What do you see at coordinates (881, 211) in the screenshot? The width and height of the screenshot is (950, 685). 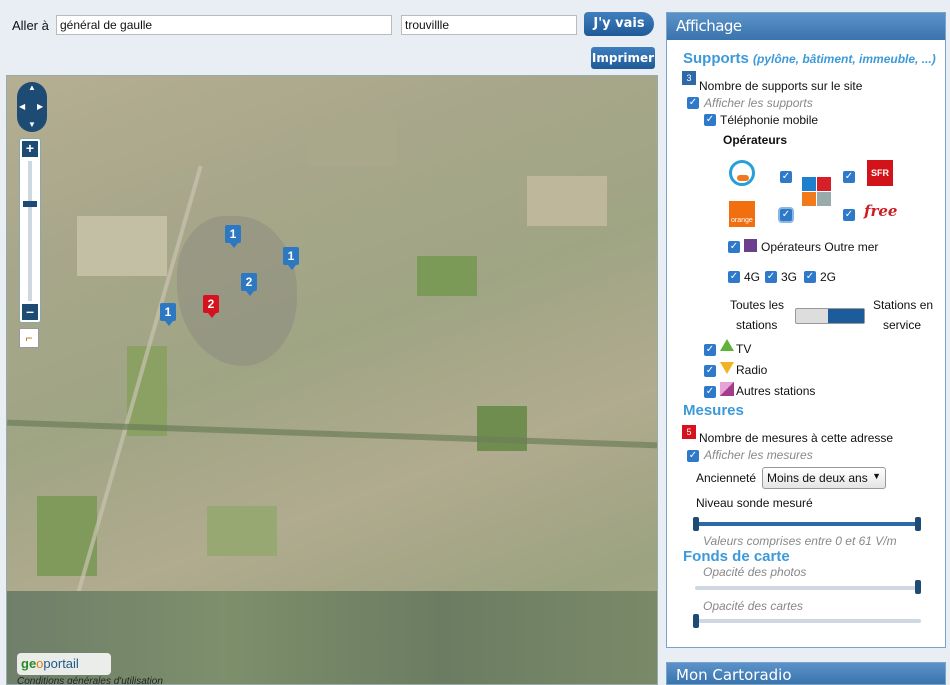 I see `free-logo: free` at bounding box center [881, 211].